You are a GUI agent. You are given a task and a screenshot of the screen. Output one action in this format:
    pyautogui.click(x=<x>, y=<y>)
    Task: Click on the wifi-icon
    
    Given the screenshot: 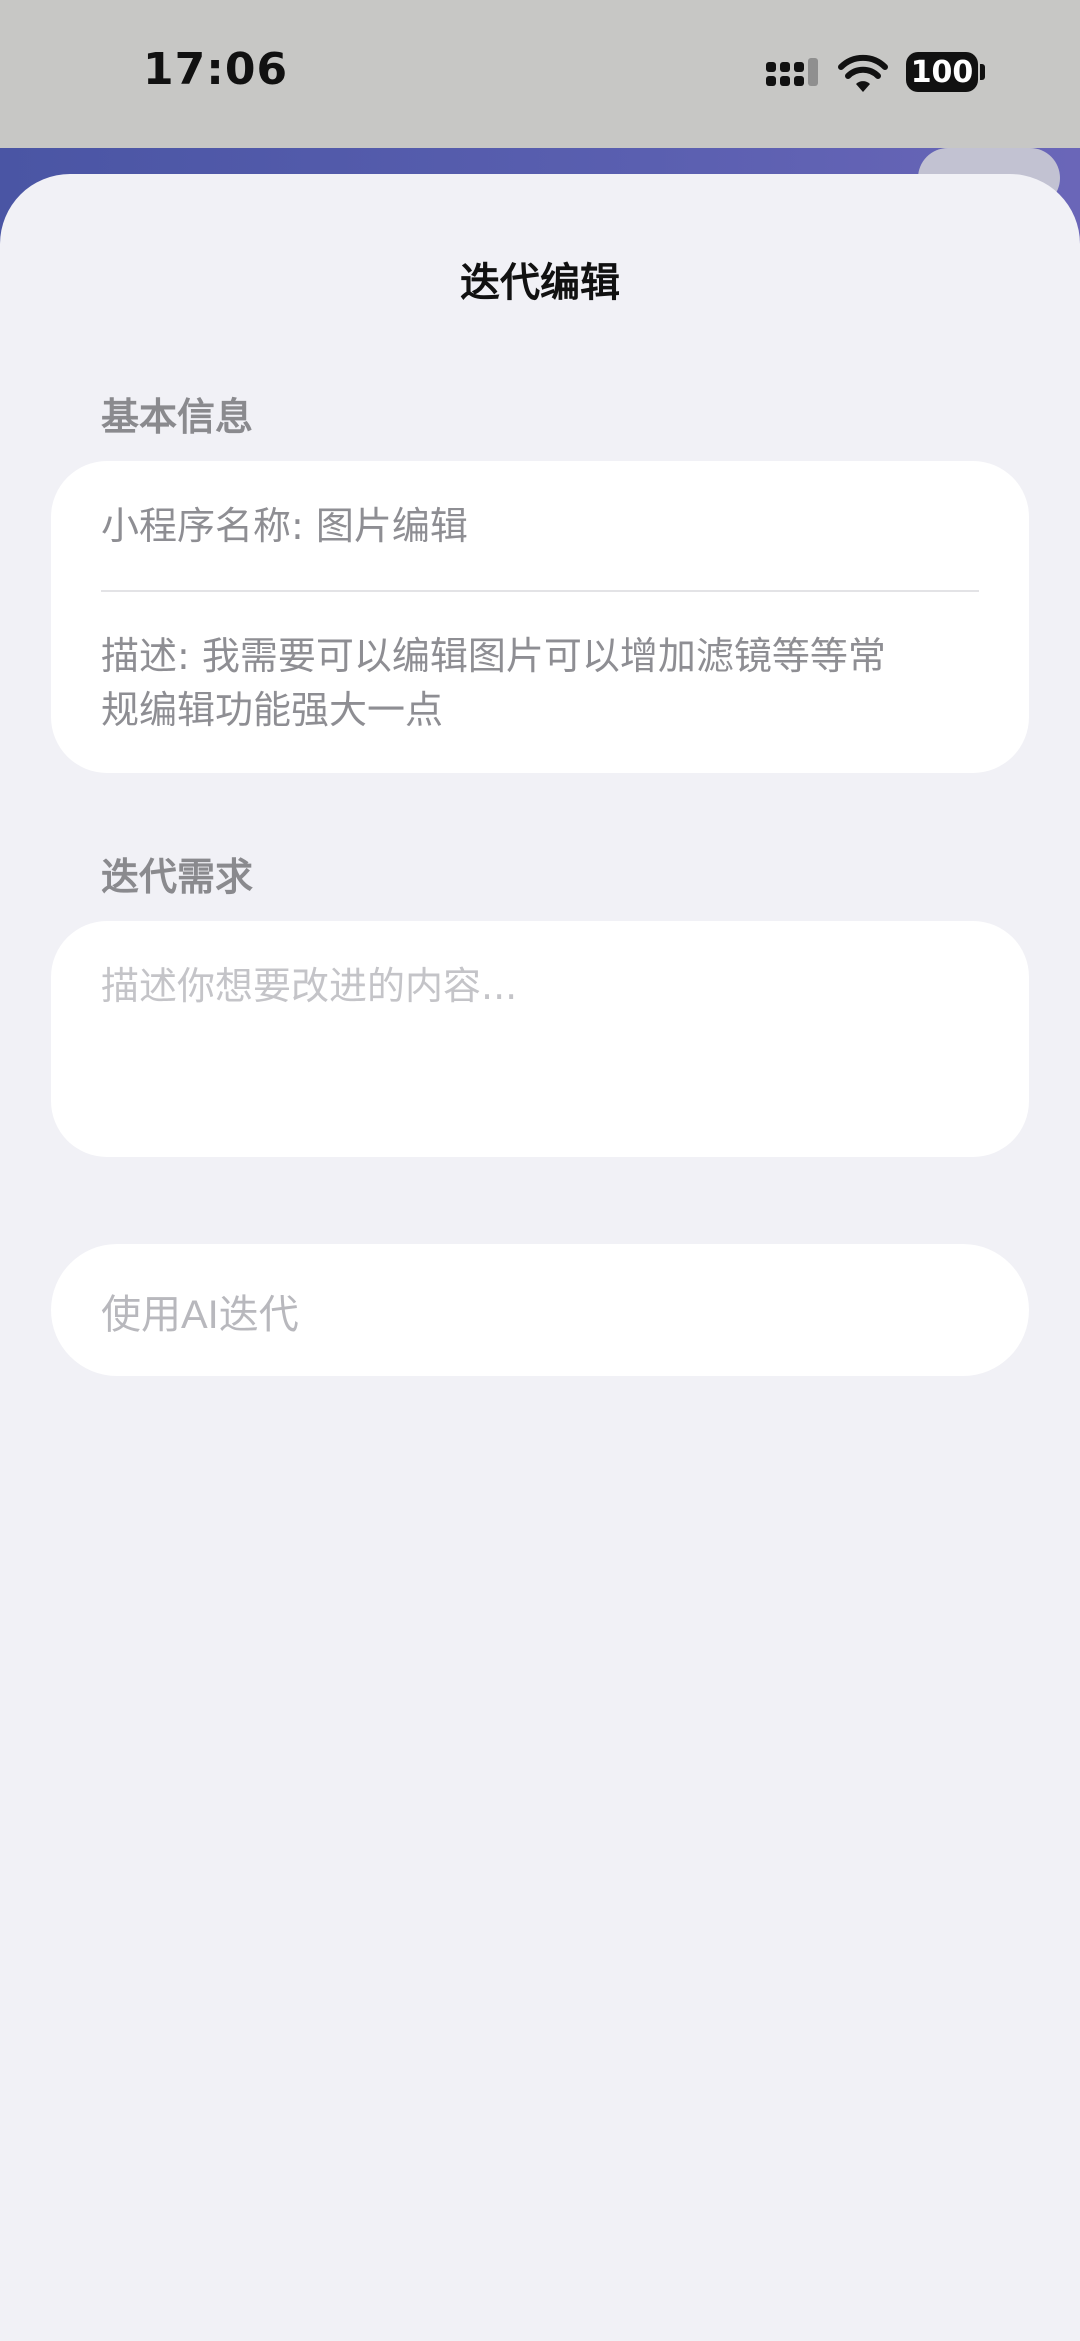 What is the action you would take?
    pyautogui.click(x=863, y=73)
    